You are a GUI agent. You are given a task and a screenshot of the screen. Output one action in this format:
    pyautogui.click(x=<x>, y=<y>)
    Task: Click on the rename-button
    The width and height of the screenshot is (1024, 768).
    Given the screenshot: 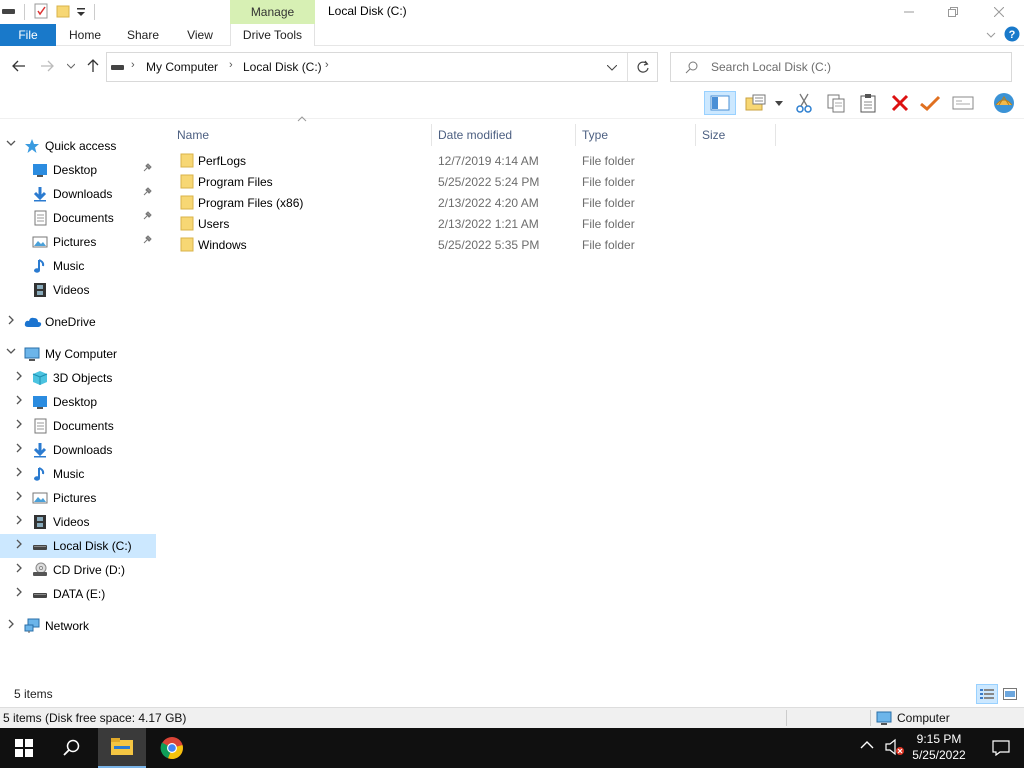 What is the action you would take?
    pyautogui.click(x=930, y=103)
    